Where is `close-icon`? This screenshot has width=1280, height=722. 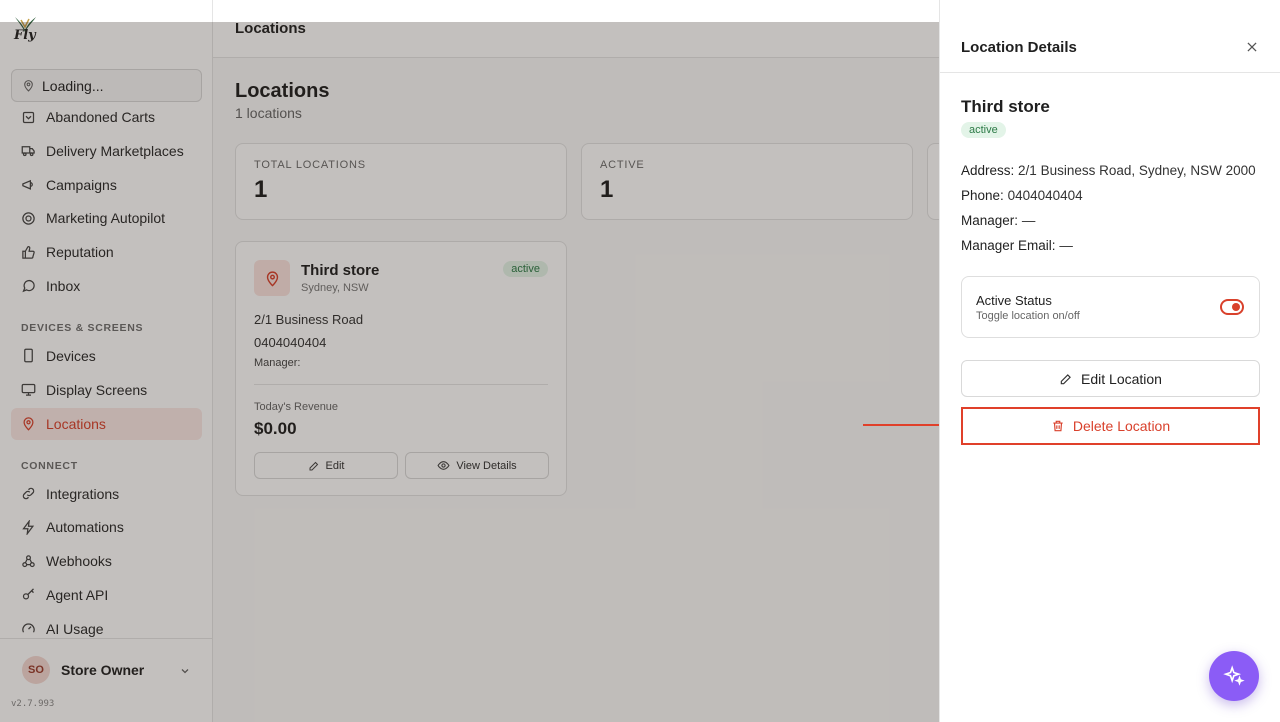
close-icon is located at coordinates (1252, 47).